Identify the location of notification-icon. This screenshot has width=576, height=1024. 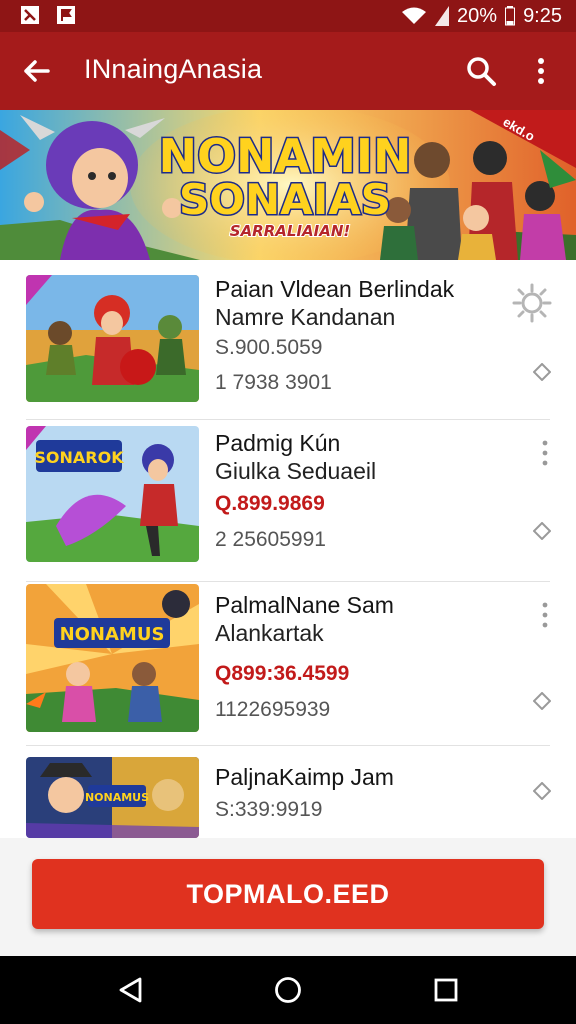
(30, 15).